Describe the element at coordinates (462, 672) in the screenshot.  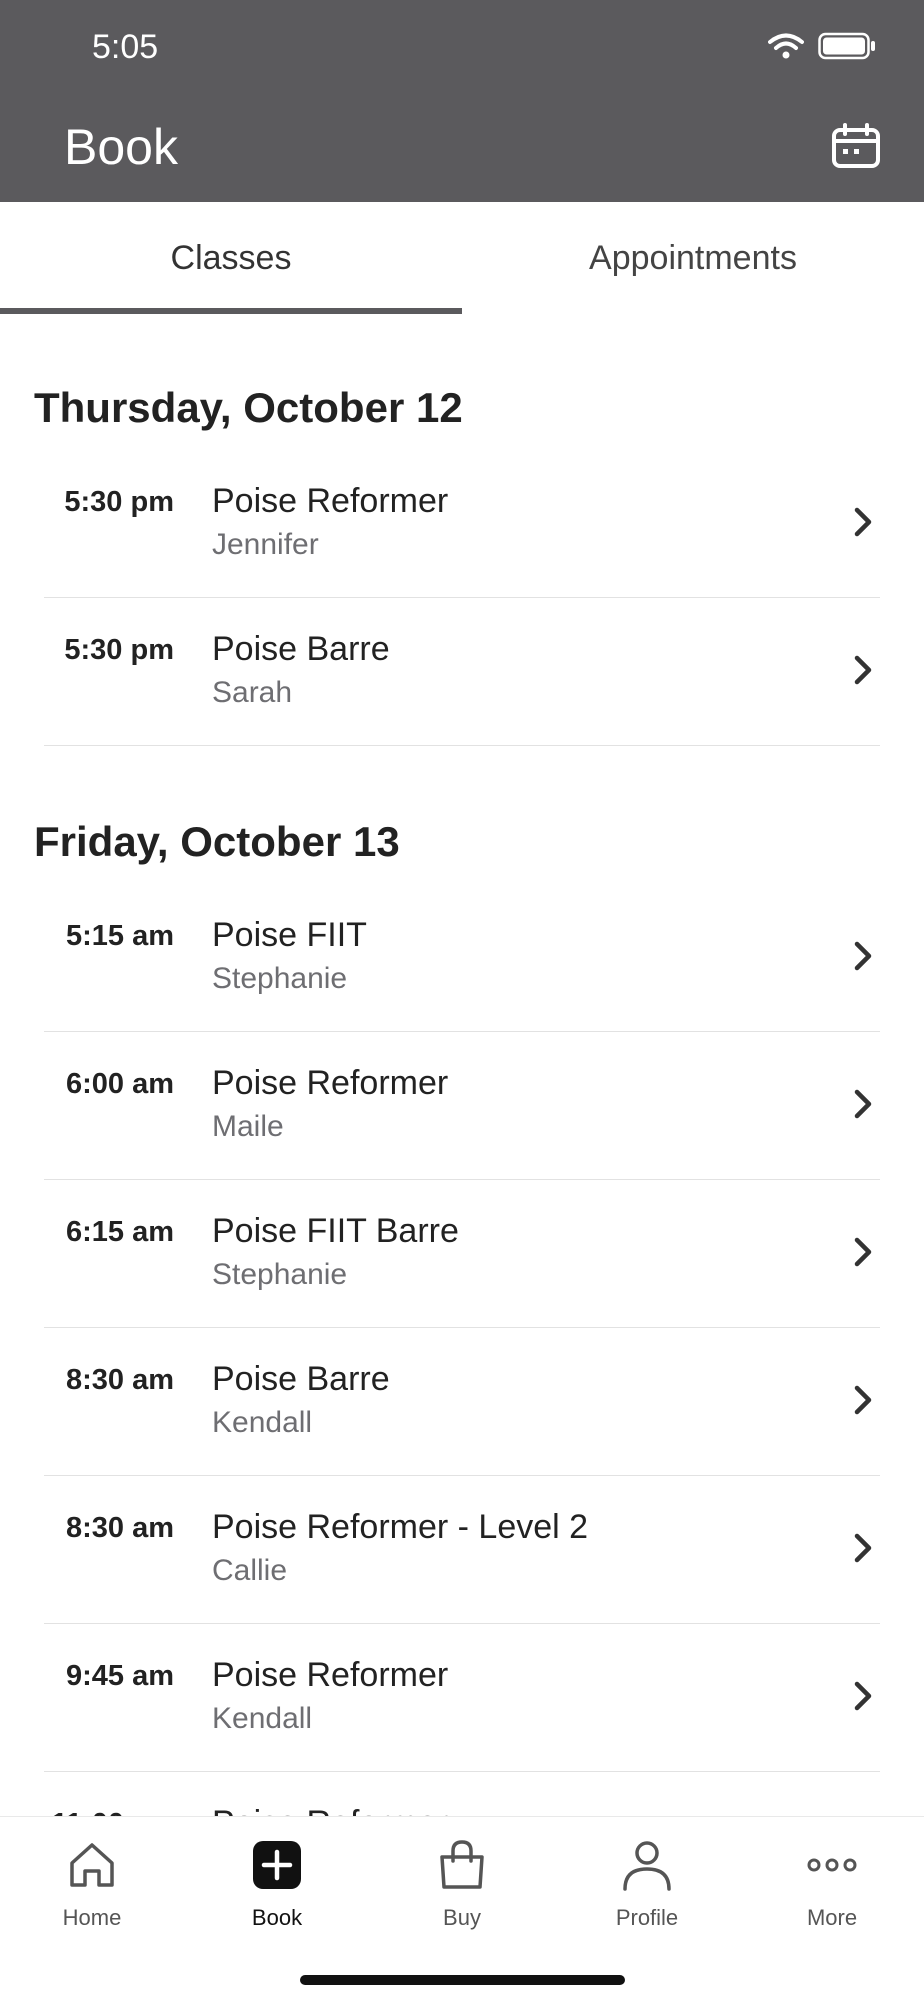
I see `class-row: 5:30 pm Poise Barre Sarah` at that location.